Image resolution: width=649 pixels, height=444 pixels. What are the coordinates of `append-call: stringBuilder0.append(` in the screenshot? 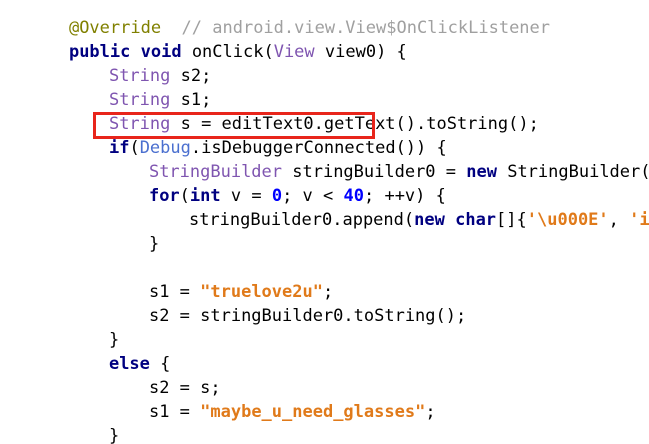 It's located at (301, 220).